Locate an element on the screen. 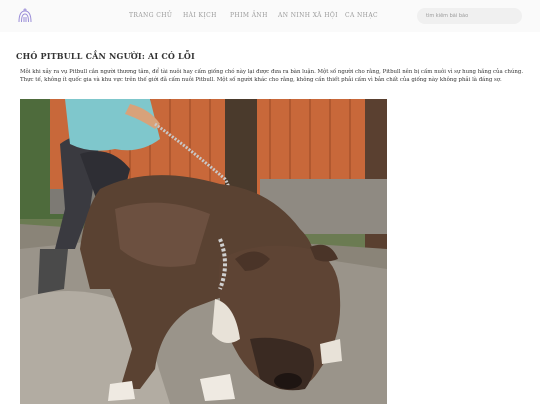 The width and height of the screenshot is (540, 405). nav-item-movies: PHIM ẢNH is located at coordinates (249, 15).